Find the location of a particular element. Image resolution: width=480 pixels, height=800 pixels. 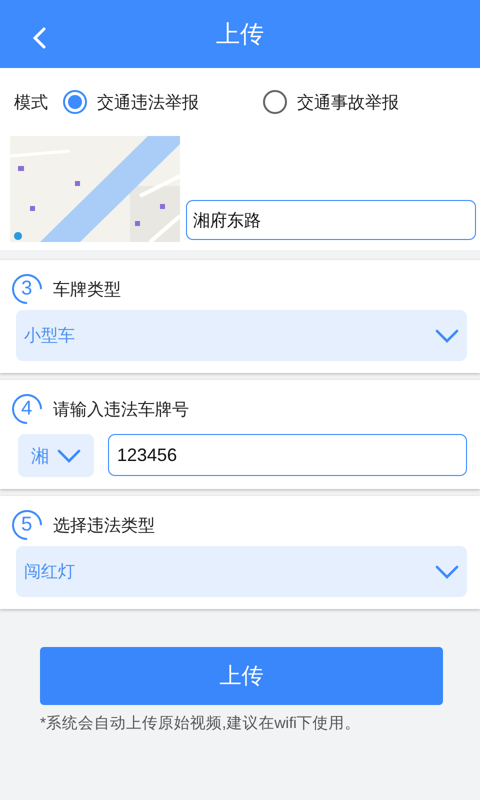

section-title: 选择违法类型 is located at coordinates (104, 525).